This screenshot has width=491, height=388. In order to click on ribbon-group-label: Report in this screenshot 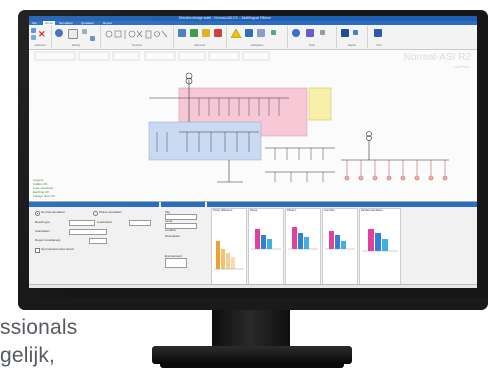, I will do `click(352, 45)`.